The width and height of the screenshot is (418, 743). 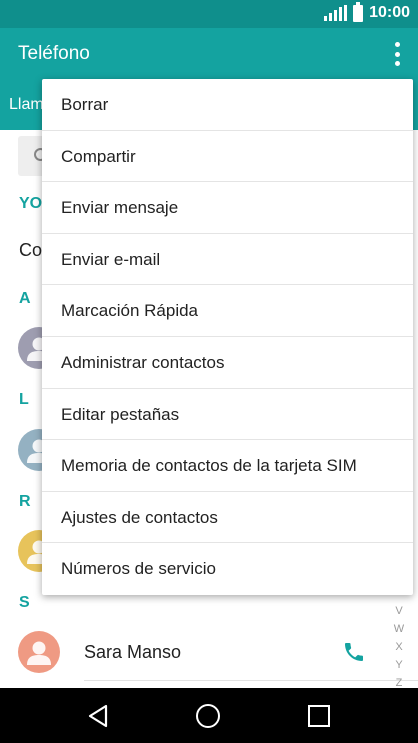 I want to click on back-icon, so click(x=99, y=716).